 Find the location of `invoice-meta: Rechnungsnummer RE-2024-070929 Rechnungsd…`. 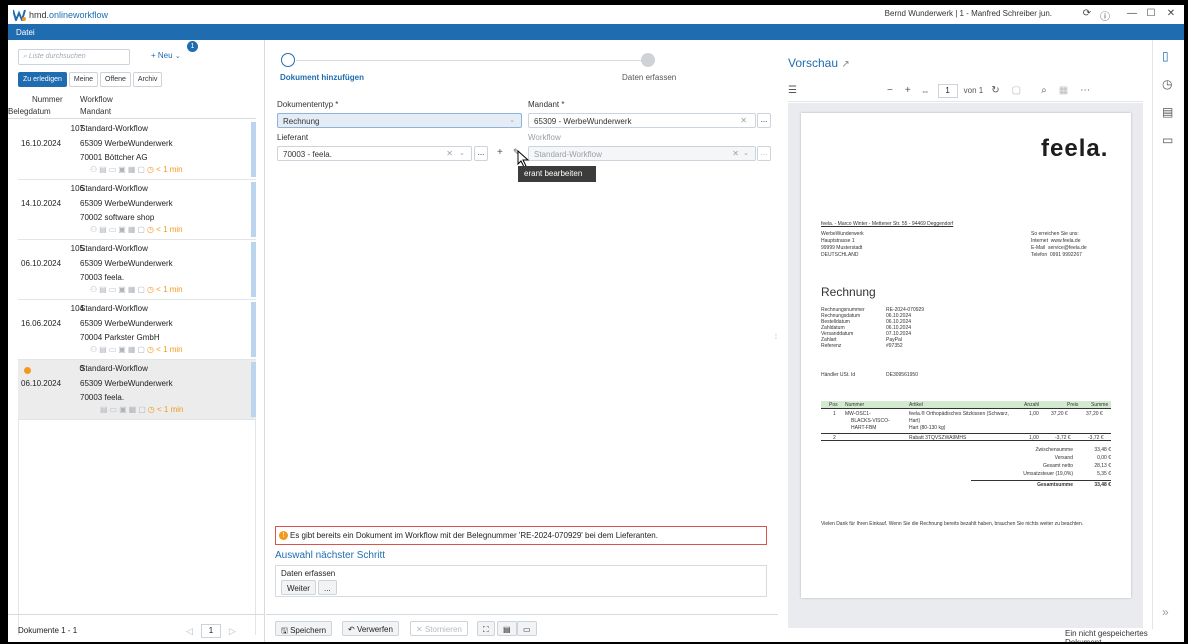

invoice-meta: Rechnungsnummer RE-2024-070929 Rechnungsd… is located at coordinates (873, 328).